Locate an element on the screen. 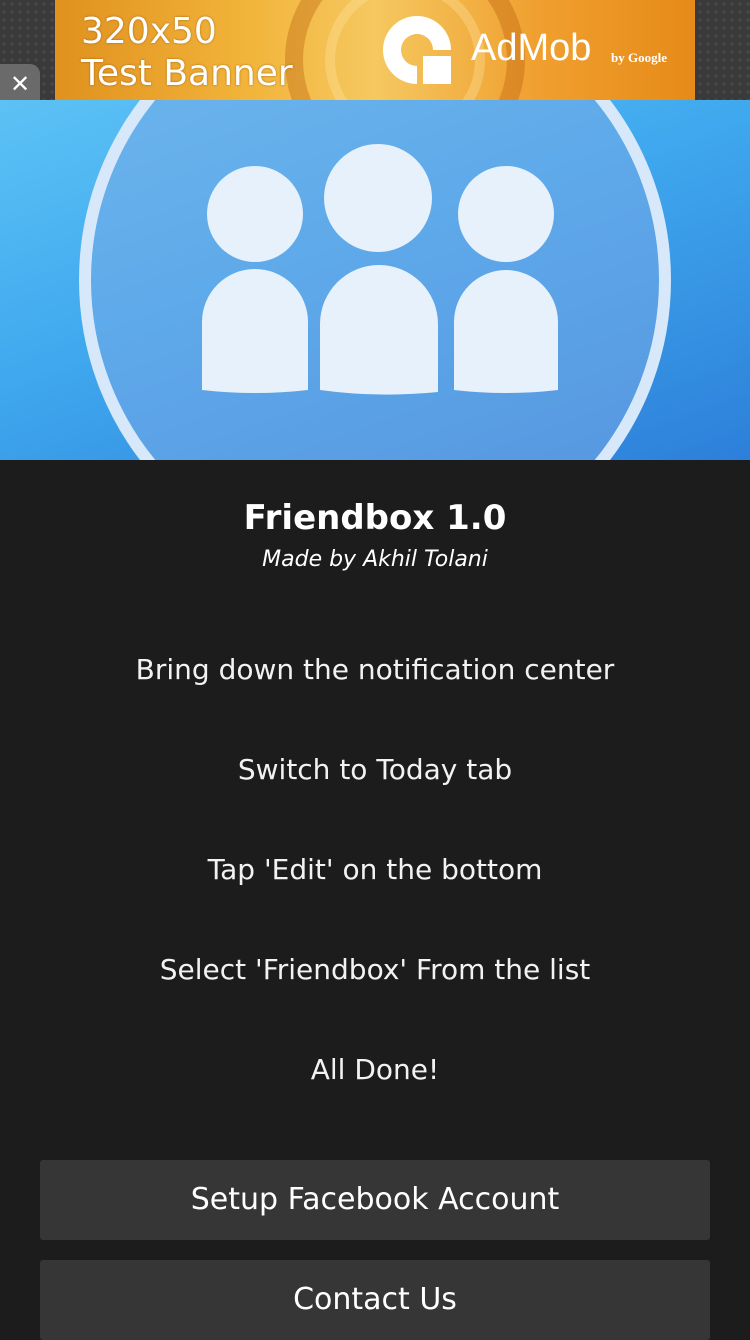 The image size is (750, 1340). admob-logo-icon is located at coordinates (416, 49).